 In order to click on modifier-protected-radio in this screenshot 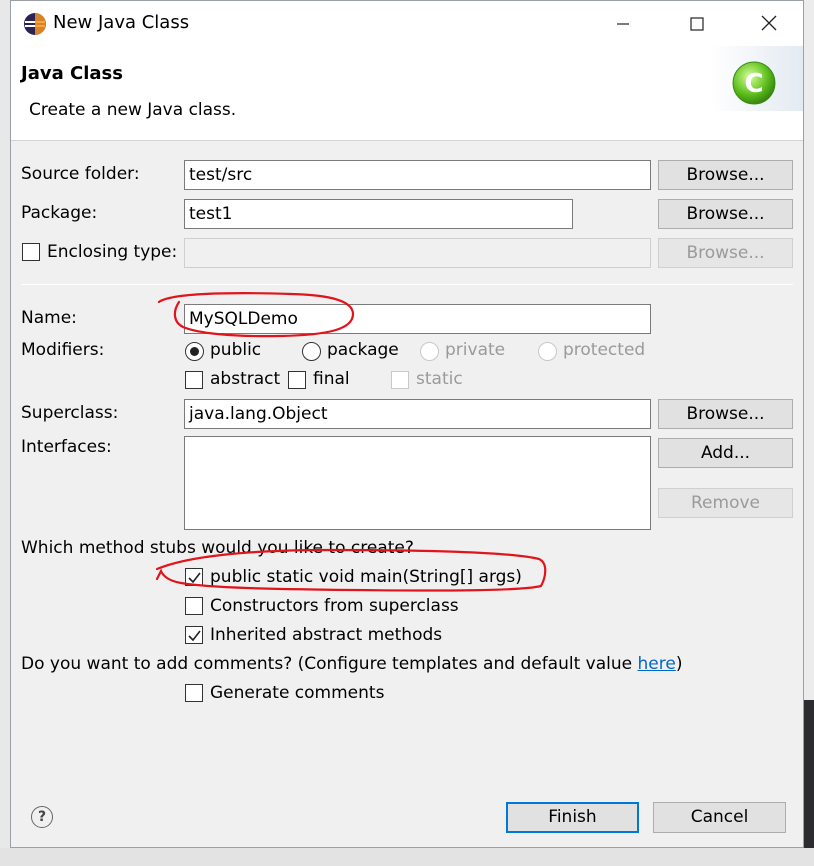, I will do `click(547, 351)`.